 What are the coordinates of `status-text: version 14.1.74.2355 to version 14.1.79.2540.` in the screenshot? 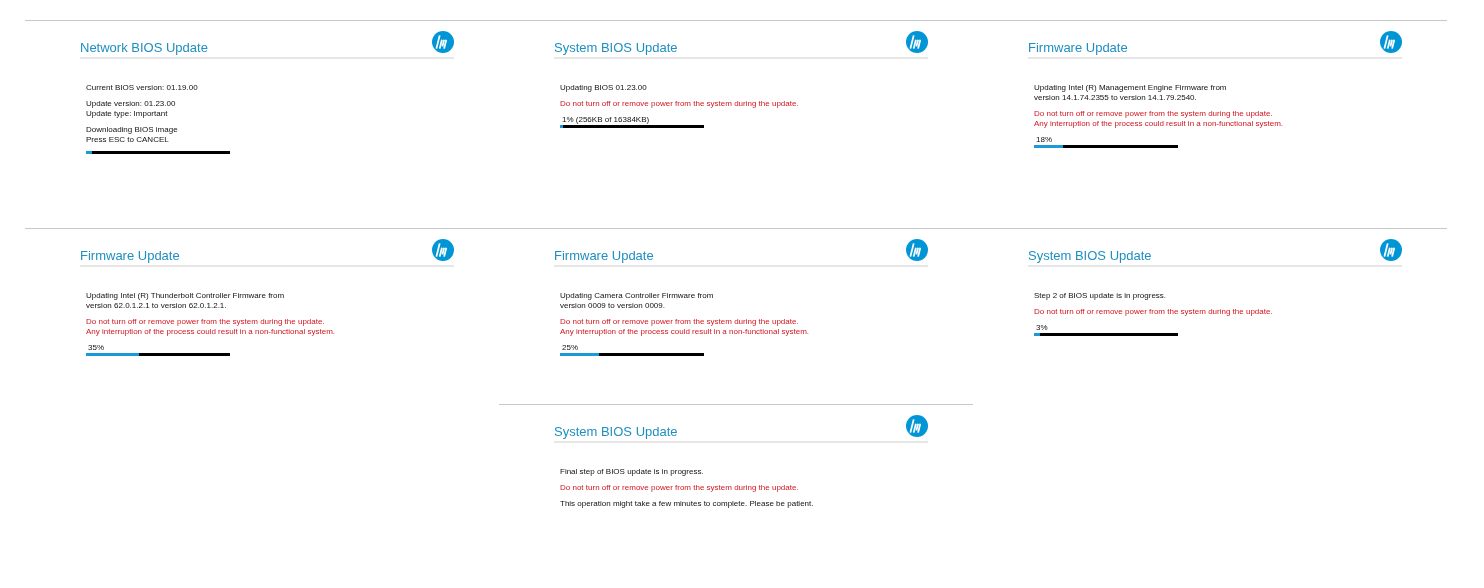 It's located at (1116, 98).